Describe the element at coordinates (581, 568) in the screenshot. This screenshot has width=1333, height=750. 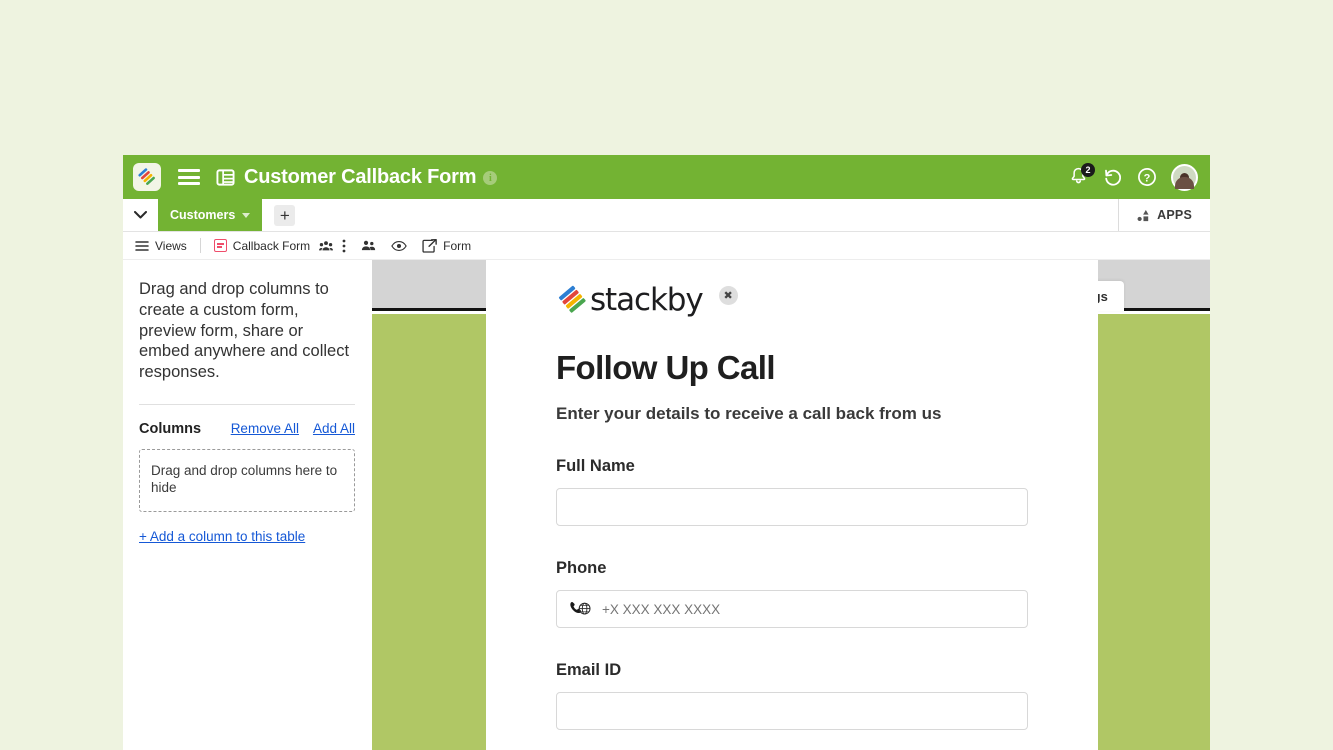
I see `field-phone-label: Phone` at that location.